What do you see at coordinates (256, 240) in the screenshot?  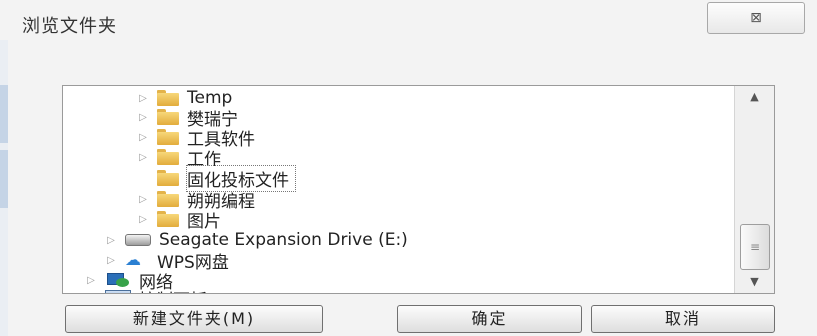 I see `tree-item: ▷ Seagate Expansion Drive (E:)` at bounding box center [256, 240].